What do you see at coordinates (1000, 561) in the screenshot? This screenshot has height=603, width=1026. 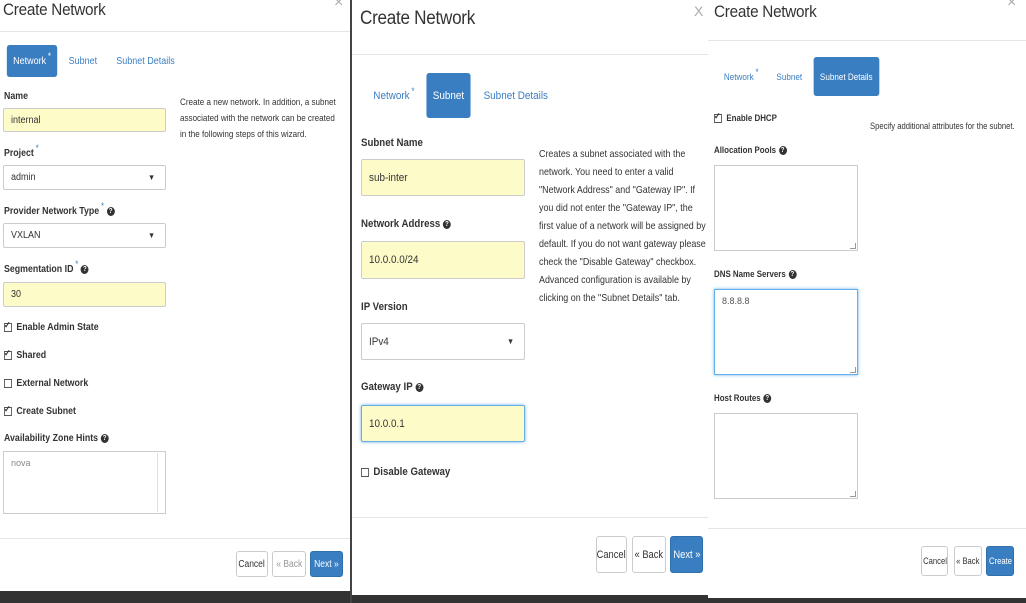 I see `create-button: Create` at bounding box center [1000, 561].